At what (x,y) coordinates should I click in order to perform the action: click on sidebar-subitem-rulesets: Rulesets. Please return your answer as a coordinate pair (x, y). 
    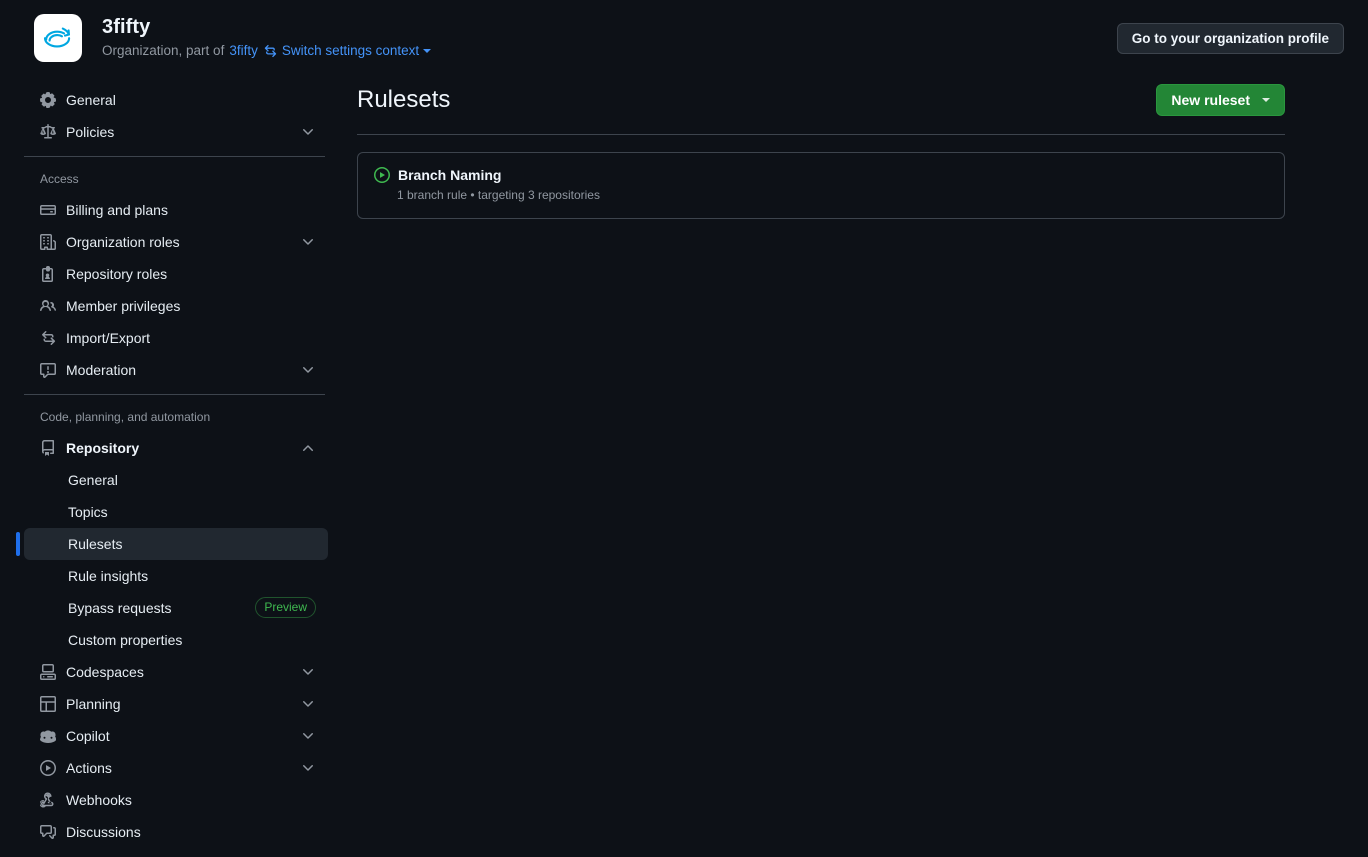
    Looking at the image, I should click on (172, 543).